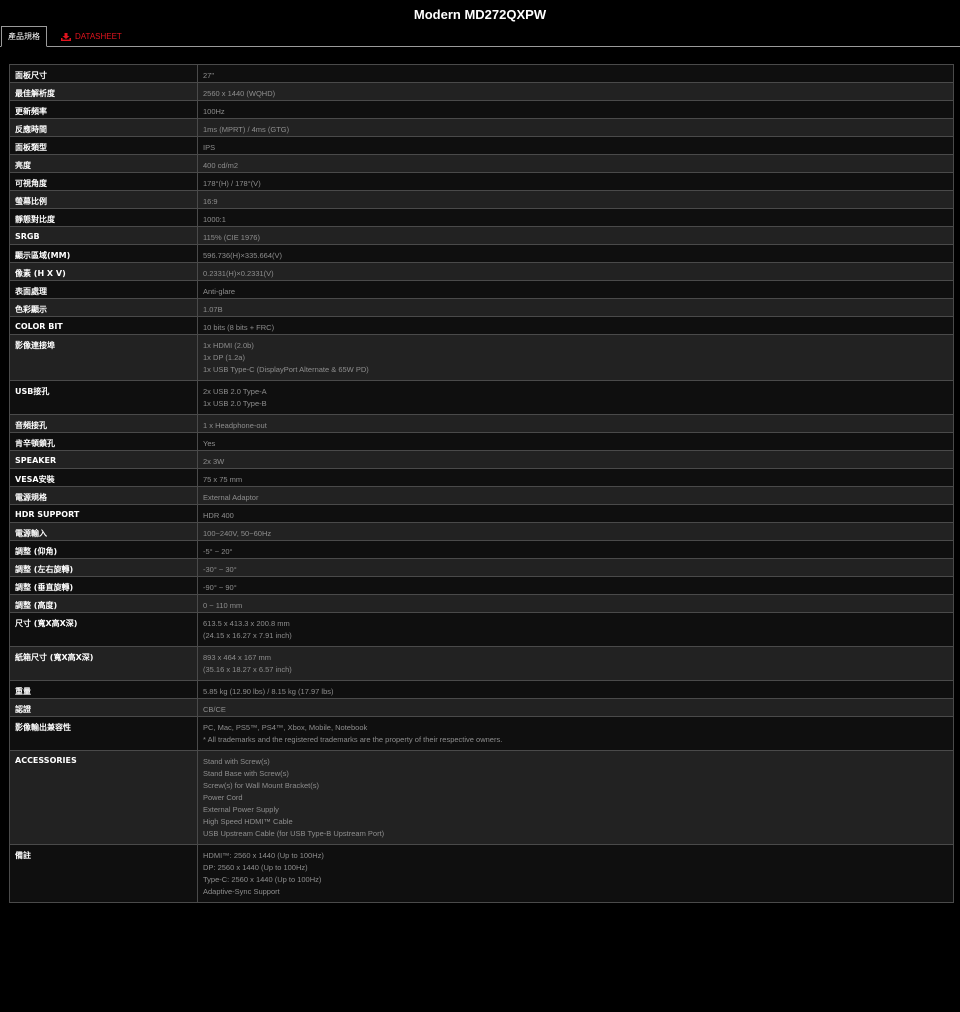 The image size is (960, 1012). What do you see at coordinates (241, 809) in the screenshot?
I see `spec-value-line: External Power Supply` at bounding box center [241, 809].